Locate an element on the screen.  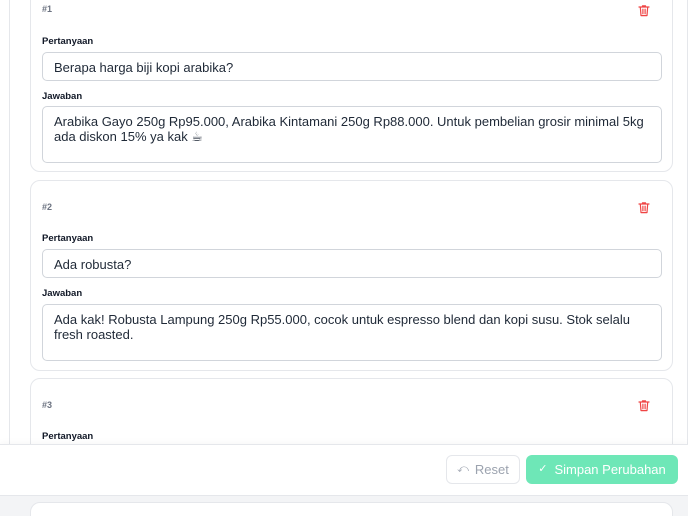
save-button: ✓ Simpan Perubahan is located at coordinates (602, 469).